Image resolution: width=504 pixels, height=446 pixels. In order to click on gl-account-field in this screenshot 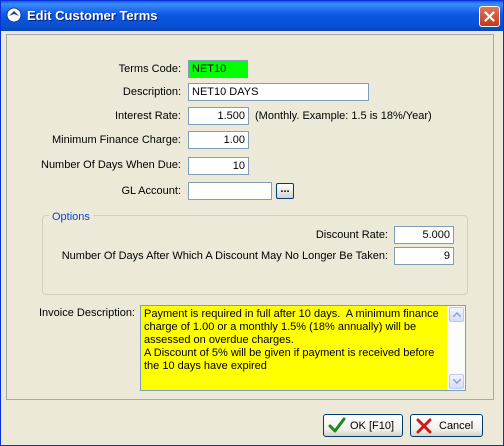, I will do `click(230, 191)`.